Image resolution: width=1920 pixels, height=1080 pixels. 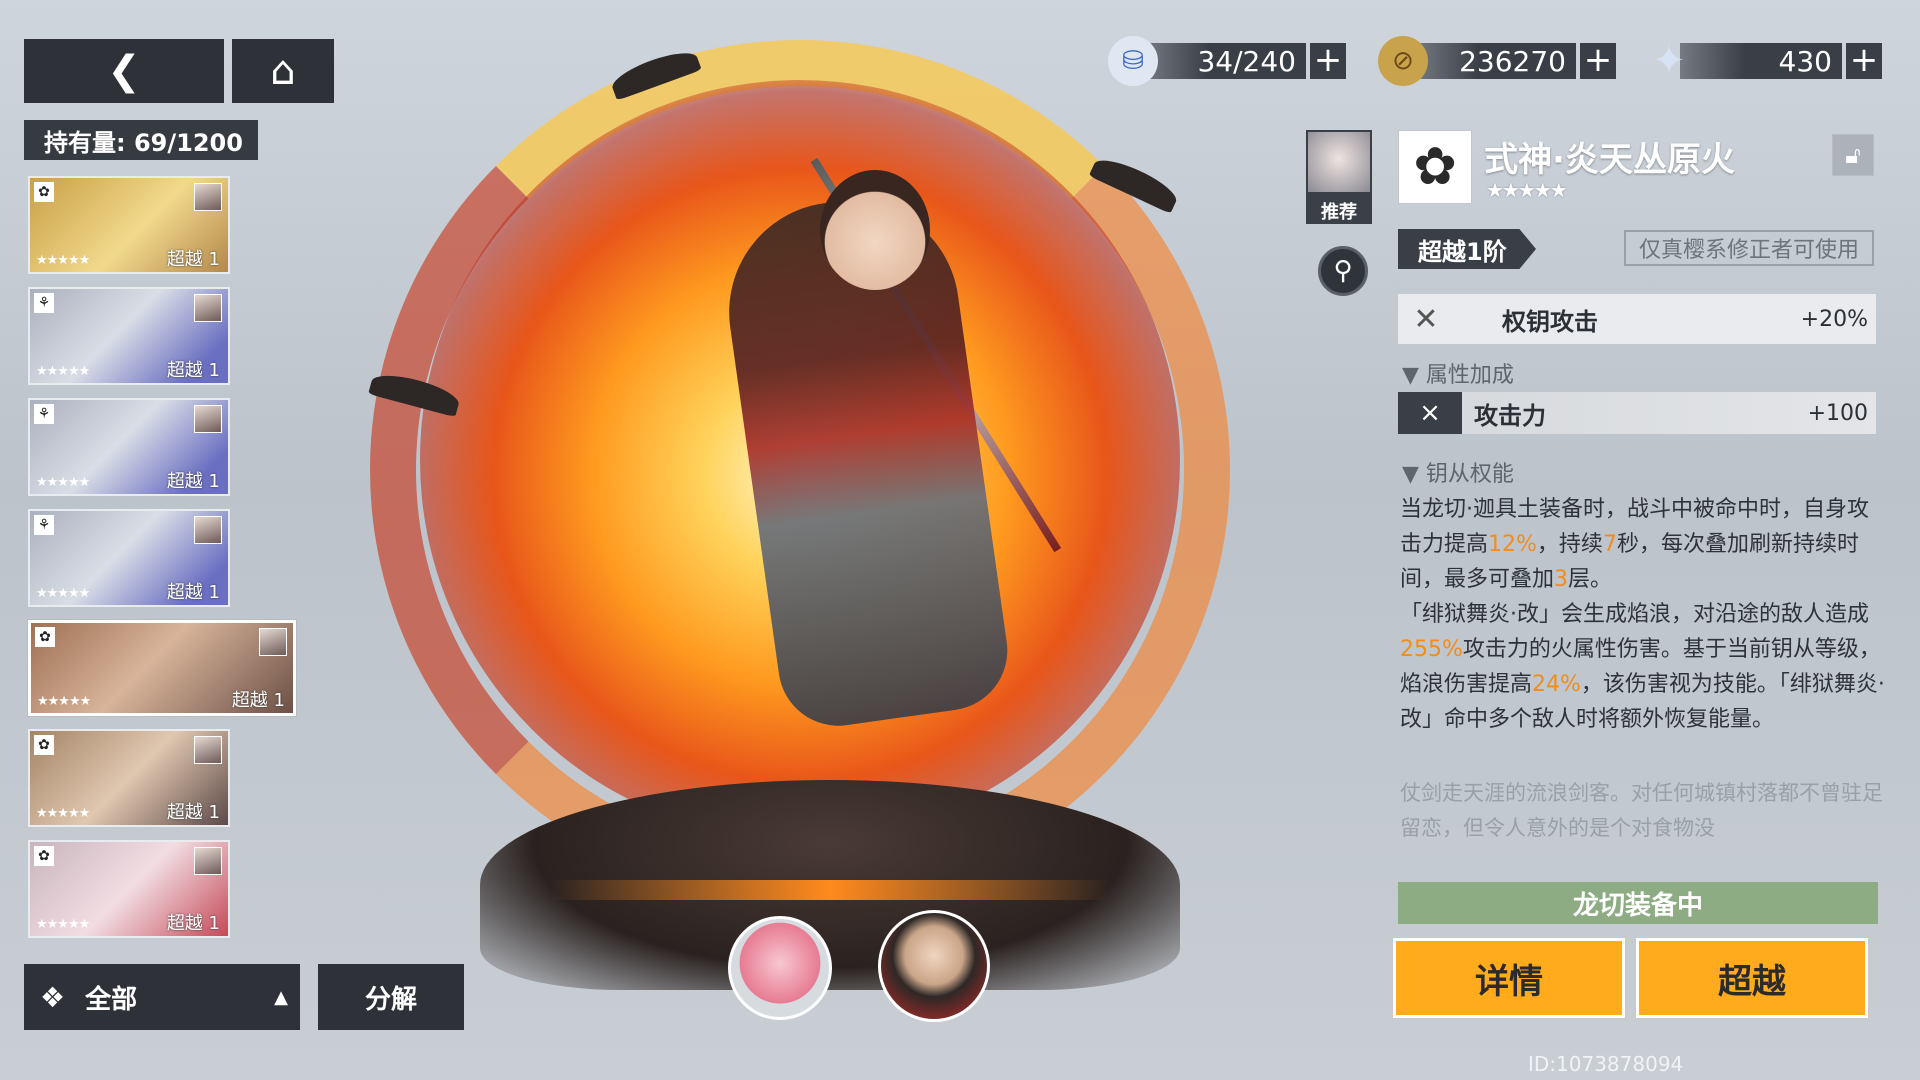 I want to click on lava-stream, so click(x=830, y=890).